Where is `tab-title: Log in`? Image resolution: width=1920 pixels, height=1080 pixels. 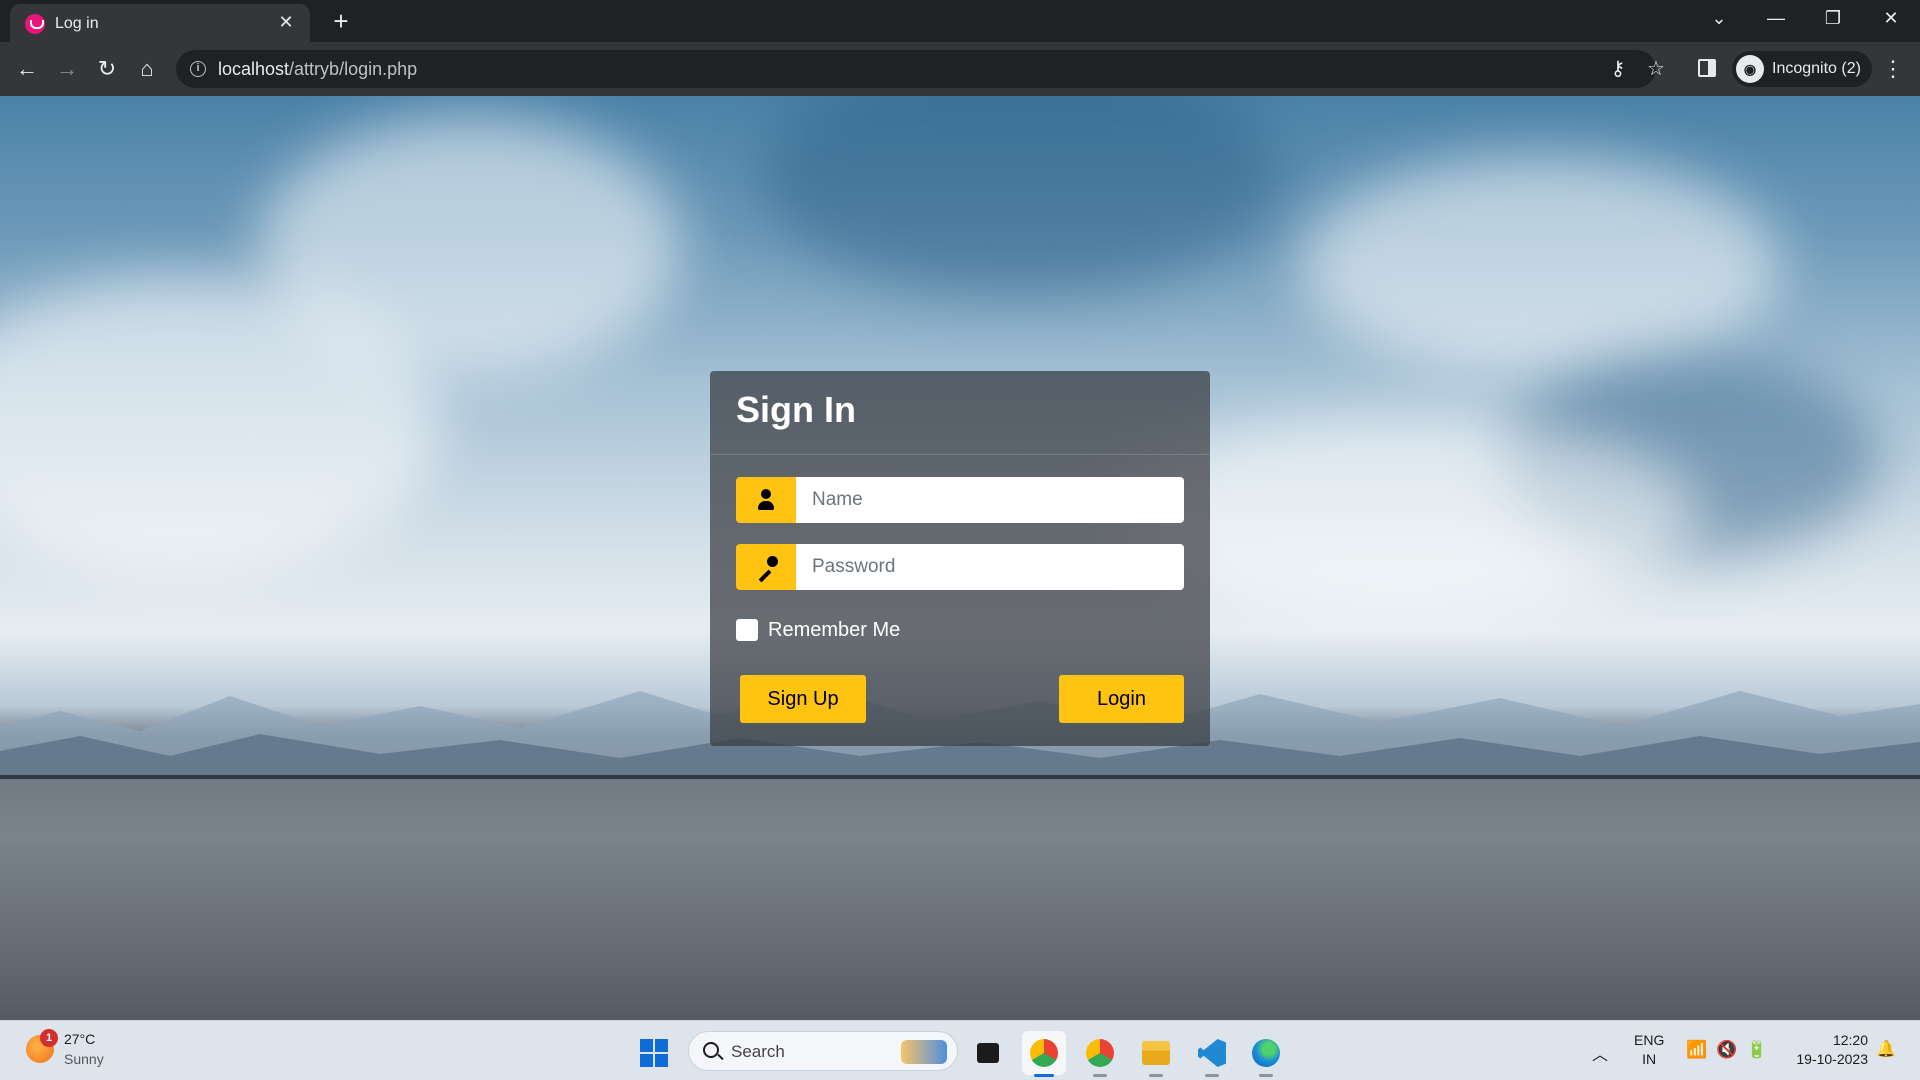 tab-title: Log in is located at coordinates (77, 23).